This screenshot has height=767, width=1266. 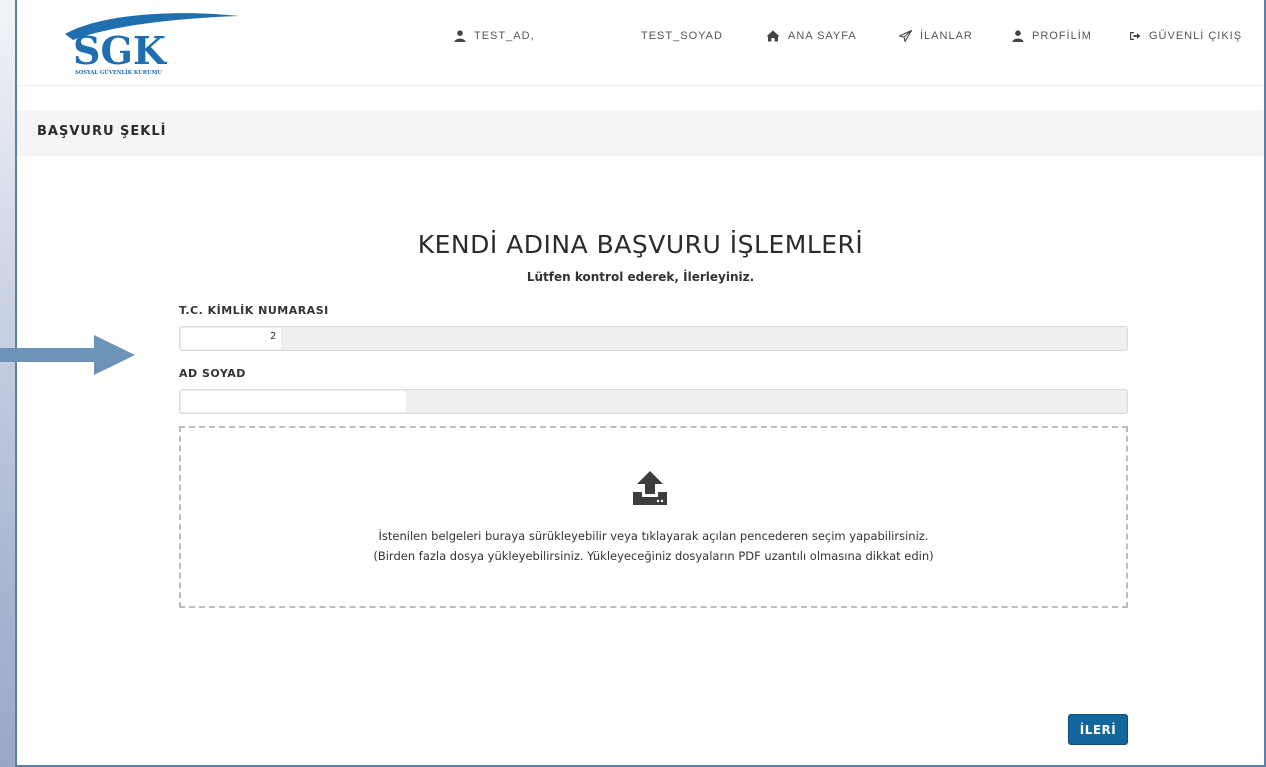 I want to click on nav-home: ANA SAYFA, so click(x=811, y=36).